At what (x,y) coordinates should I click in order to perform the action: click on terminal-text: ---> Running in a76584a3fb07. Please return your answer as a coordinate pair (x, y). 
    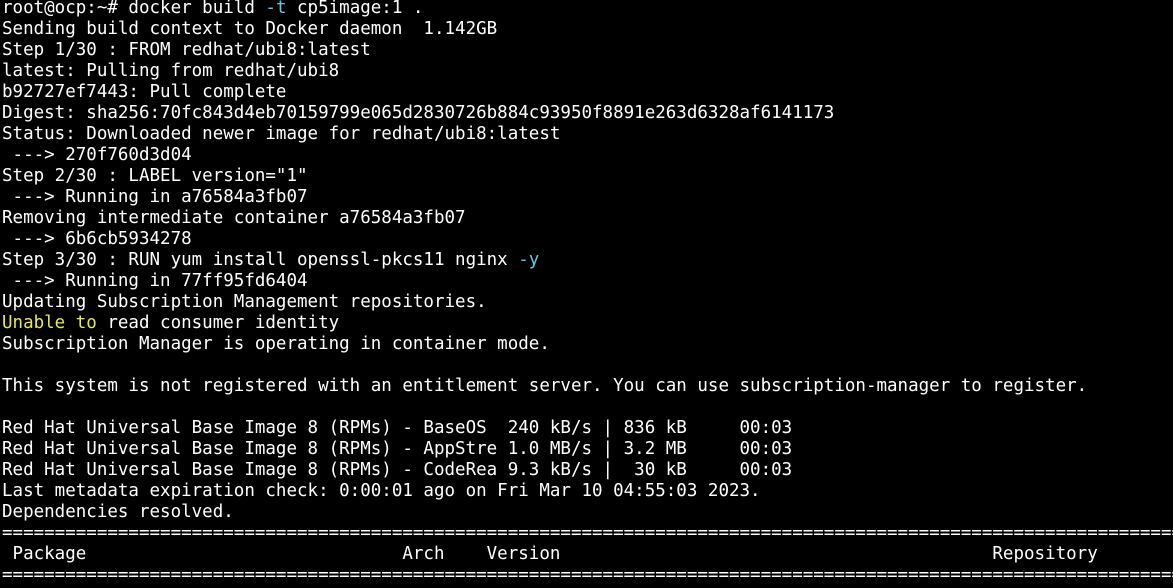
    Looking at the image, I should click on (155, 197).